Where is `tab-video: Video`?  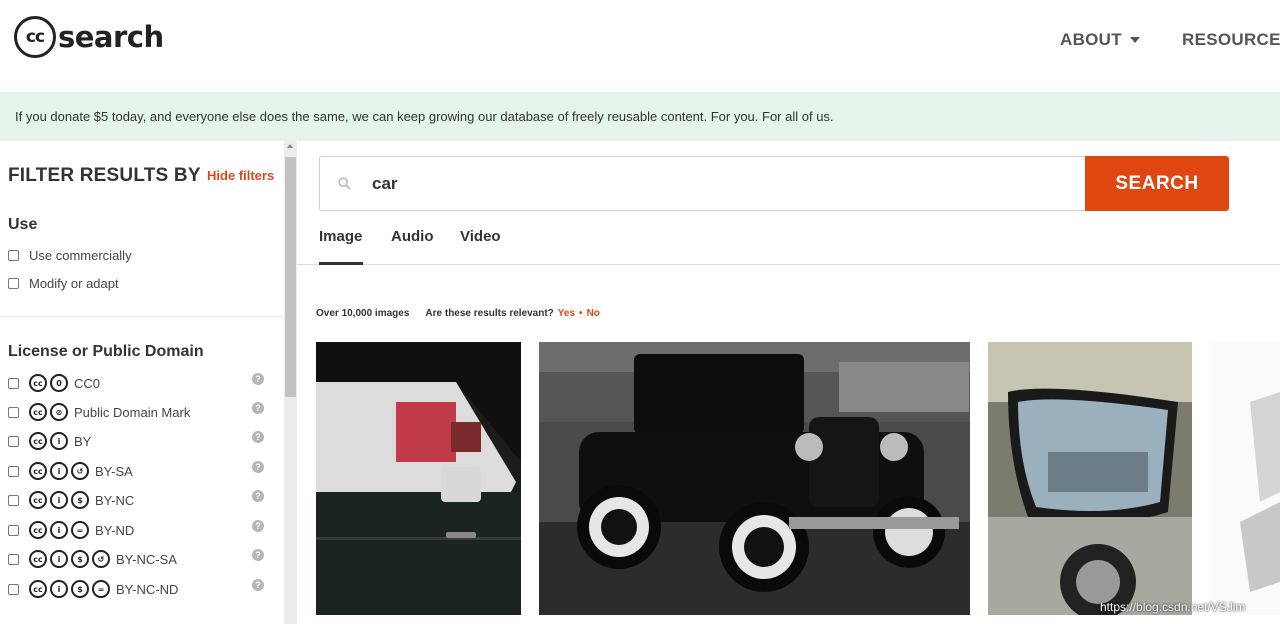
tab-video: Video is located at coordinates (480, 236).